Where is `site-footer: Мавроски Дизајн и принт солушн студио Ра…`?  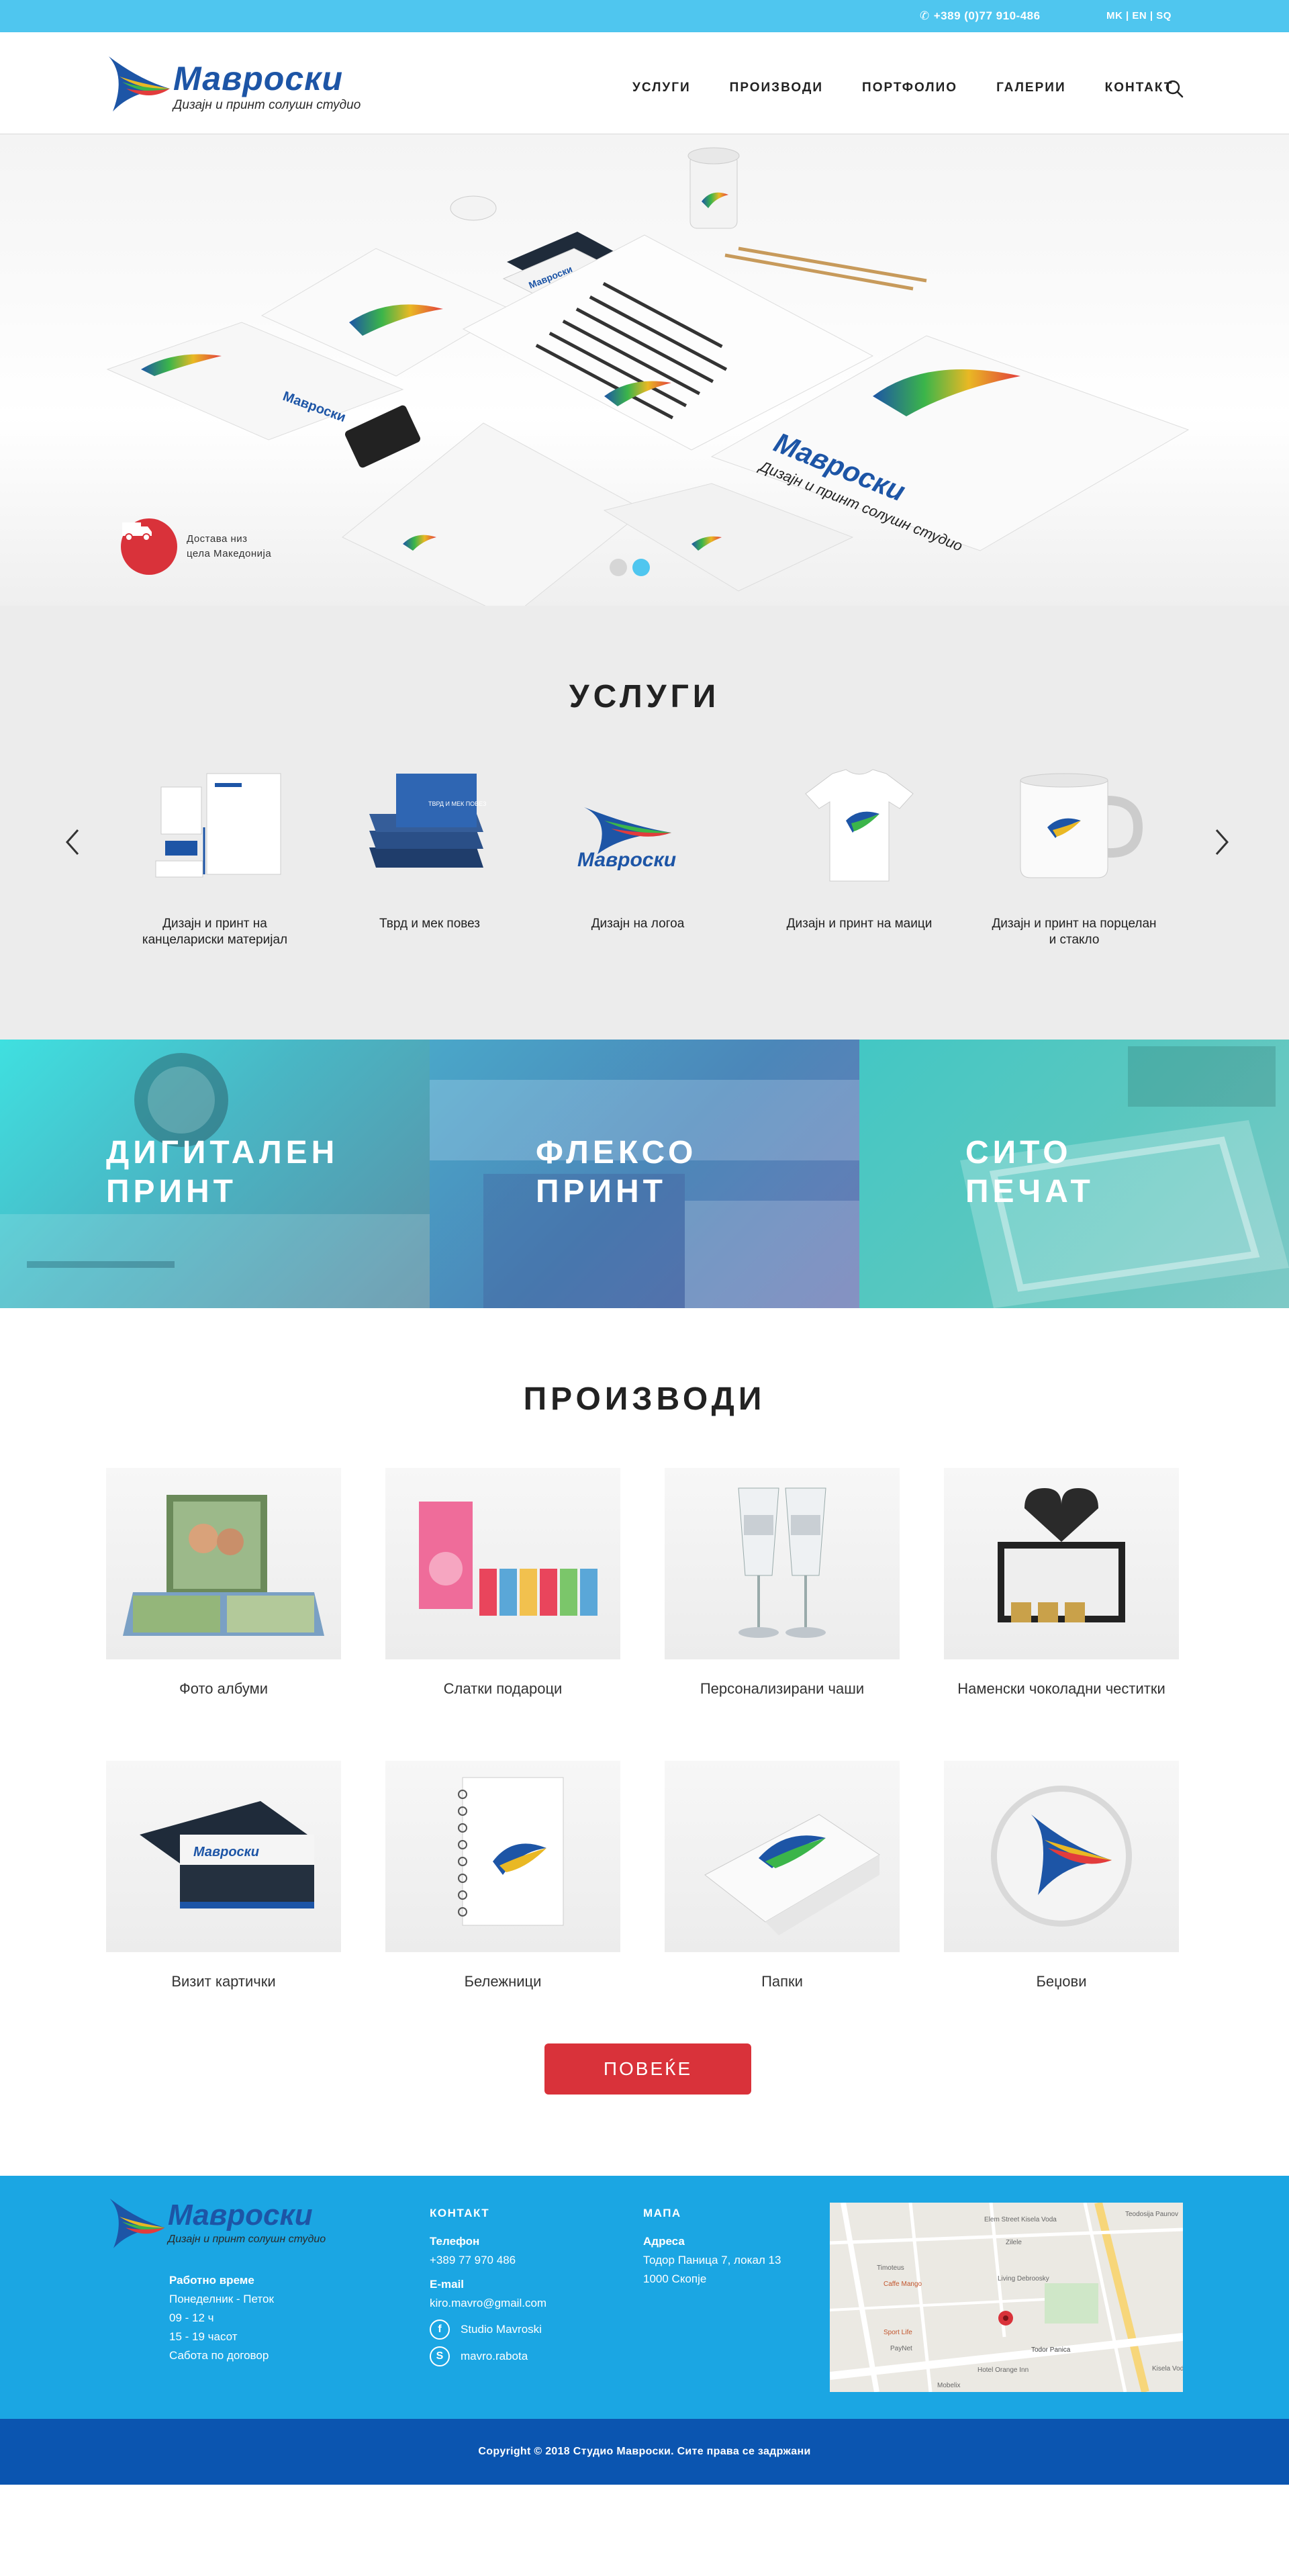 site-footer: Мавроски Дизајн и принт солушн студио Ра… is located at coordinates (644, 2297).